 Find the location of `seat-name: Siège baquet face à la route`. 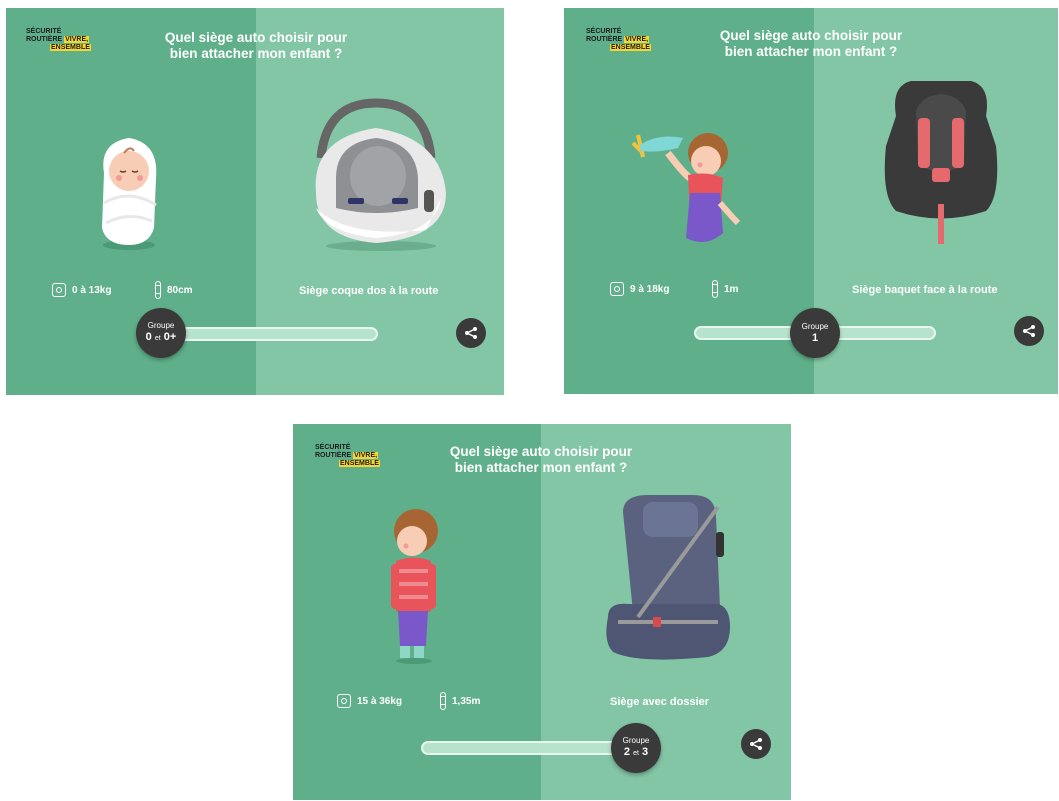

seat-name: Siège baquet face à la route is located at coordinates (925, 290).